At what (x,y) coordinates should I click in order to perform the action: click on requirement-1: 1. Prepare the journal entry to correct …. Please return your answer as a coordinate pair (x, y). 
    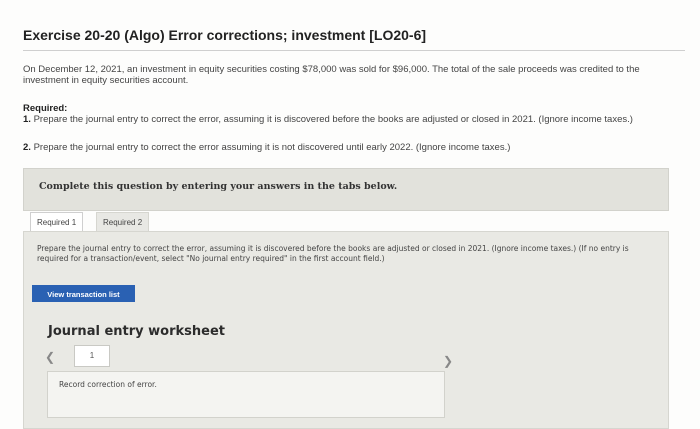
    Looking at the image, I should click on (348, 119).